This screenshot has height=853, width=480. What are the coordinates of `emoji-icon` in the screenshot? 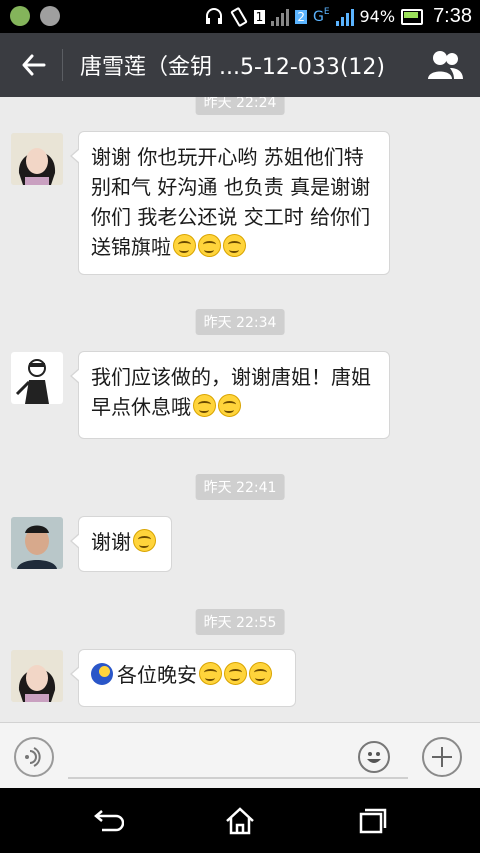 It's located at (374, 757).